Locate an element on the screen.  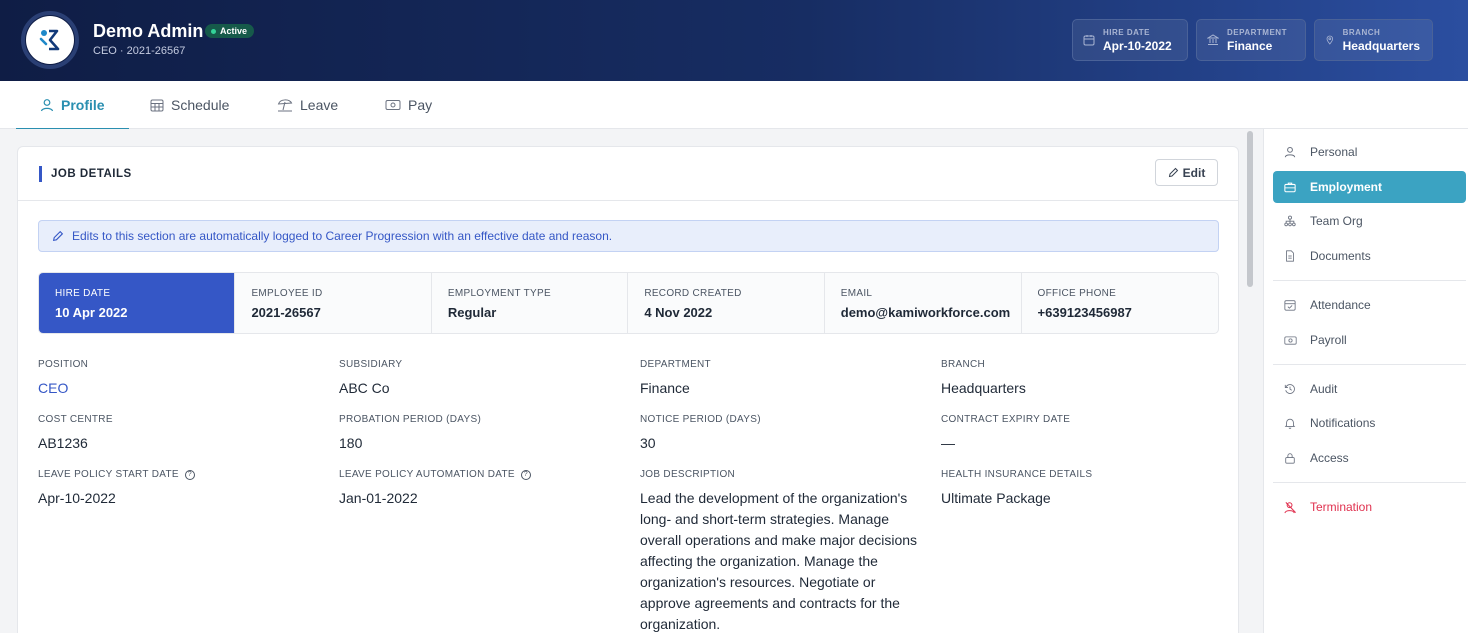
calendar-check-icon is located at coordinates (1290, 305).